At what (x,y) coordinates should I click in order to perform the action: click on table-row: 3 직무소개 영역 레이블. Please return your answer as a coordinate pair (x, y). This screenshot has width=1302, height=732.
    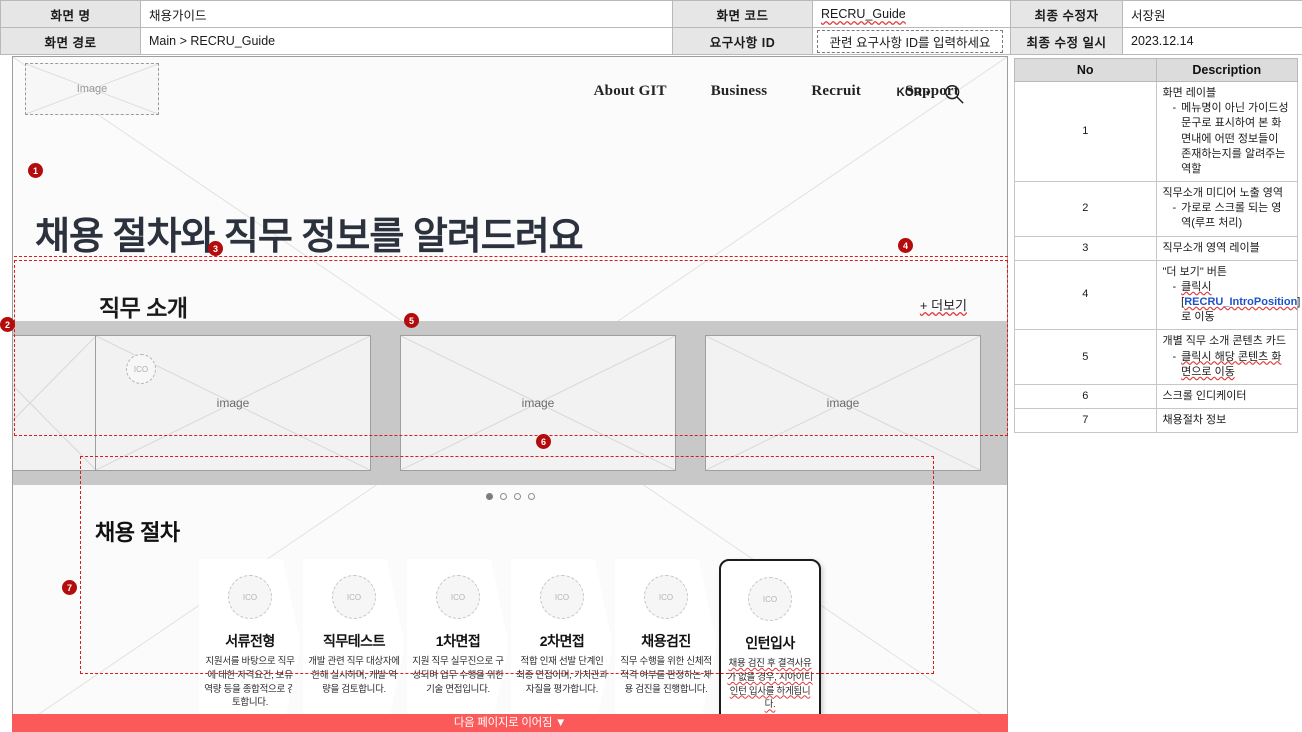
    Looking at the image, I should click on (1156, 248).